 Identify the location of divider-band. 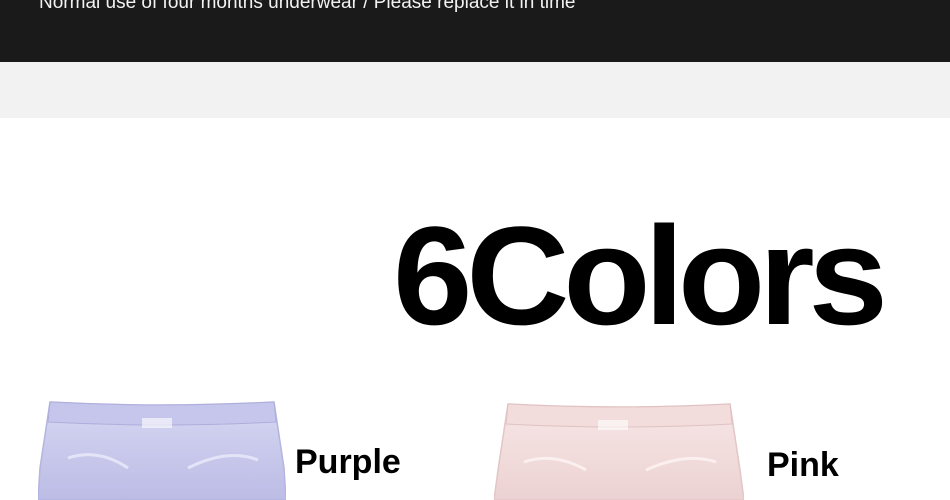
(475, 90).